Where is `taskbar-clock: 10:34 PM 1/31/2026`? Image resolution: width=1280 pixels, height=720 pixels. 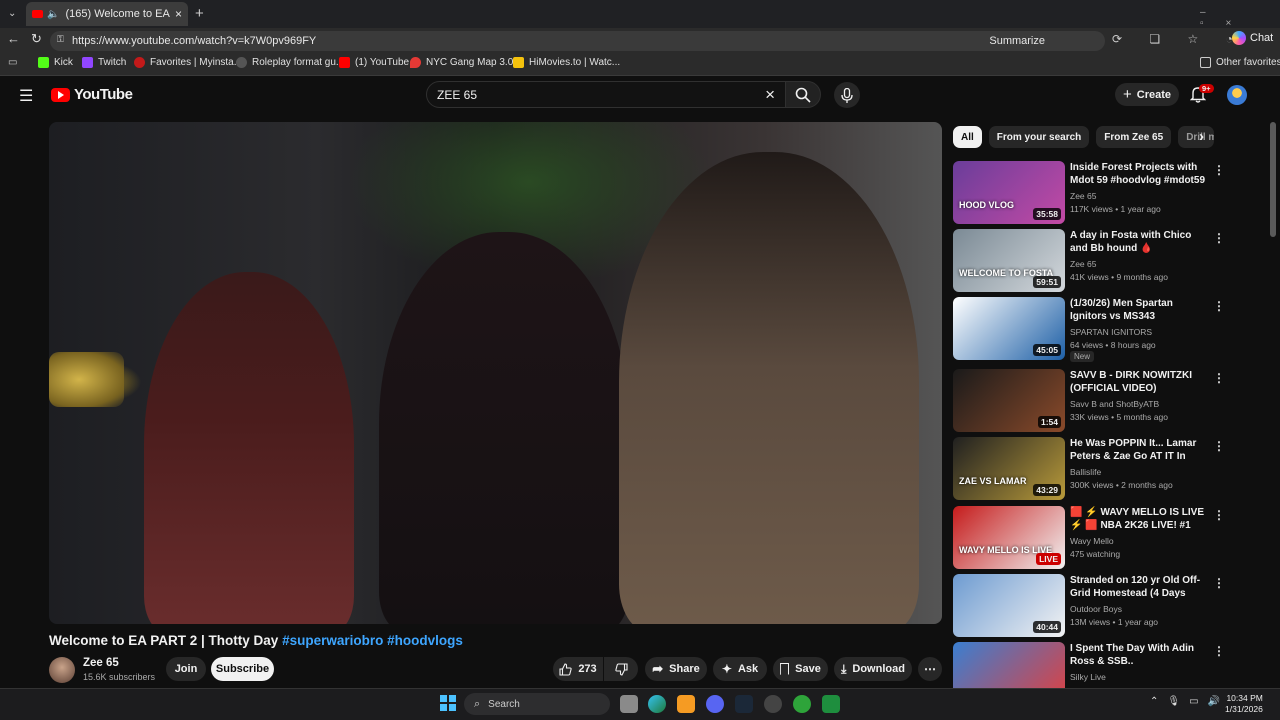 taskbar-clock: 10:34 PM 1/31/2026 is located at coordinates (1244, 704).